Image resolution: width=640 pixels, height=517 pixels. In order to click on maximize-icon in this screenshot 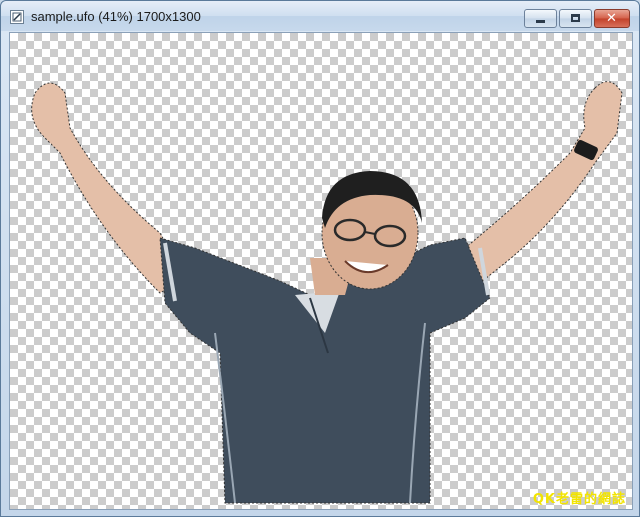, I will do `click(575, 18)`.